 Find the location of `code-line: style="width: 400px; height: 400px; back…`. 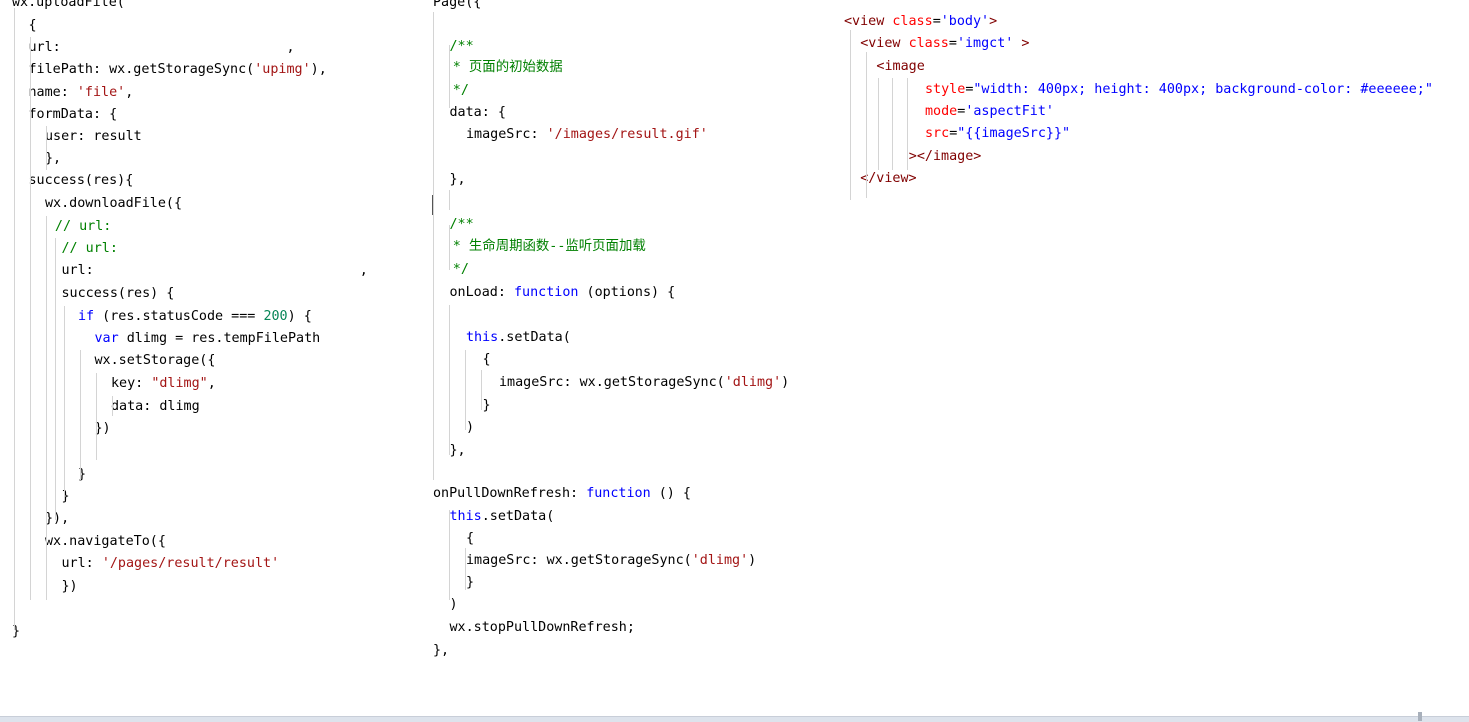

code-line: style="width: 400px; height: 400px; back… is located at coordinates (1179, 90).